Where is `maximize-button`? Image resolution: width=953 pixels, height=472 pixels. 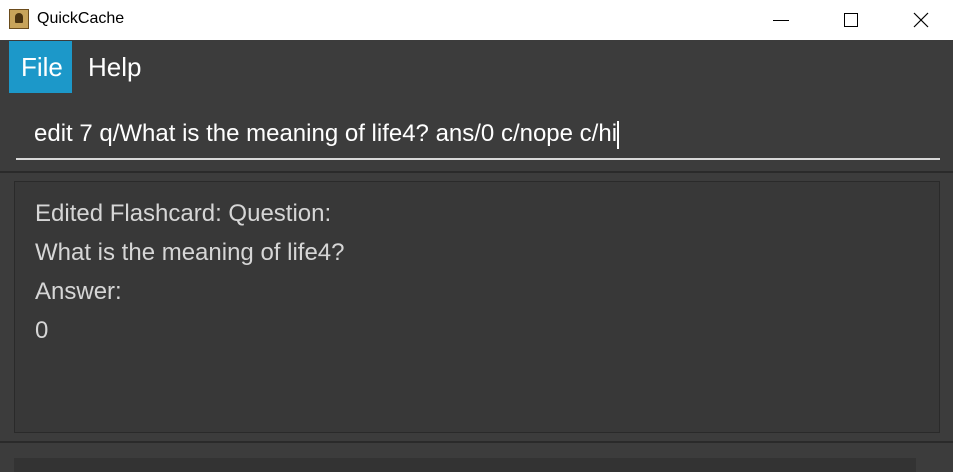 maximize-button is located at coordinates (851, 20).